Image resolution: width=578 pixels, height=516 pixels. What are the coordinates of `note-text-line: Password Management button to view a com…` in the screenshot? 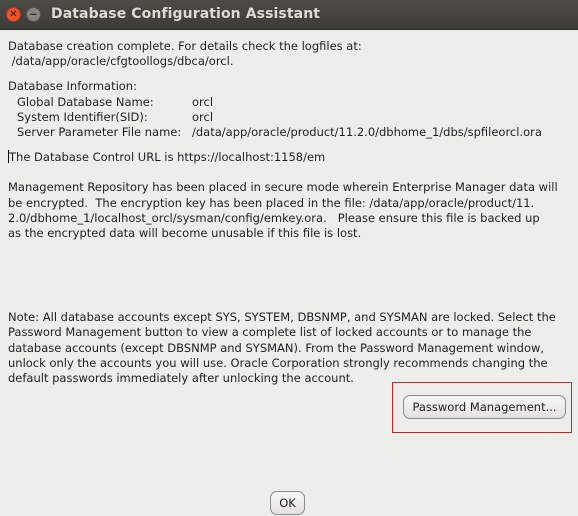 It's located at (270, 332).